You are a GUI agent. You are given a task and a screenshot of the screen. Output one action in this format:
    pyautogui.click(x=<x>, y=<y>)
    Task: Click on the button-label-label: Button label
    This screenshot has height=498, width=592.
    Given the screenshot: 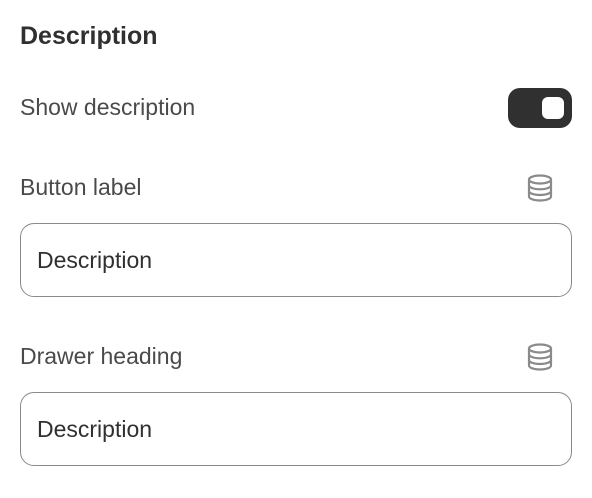 What is the action you would take?
    pyautogui.click(x=81, y=187)
    